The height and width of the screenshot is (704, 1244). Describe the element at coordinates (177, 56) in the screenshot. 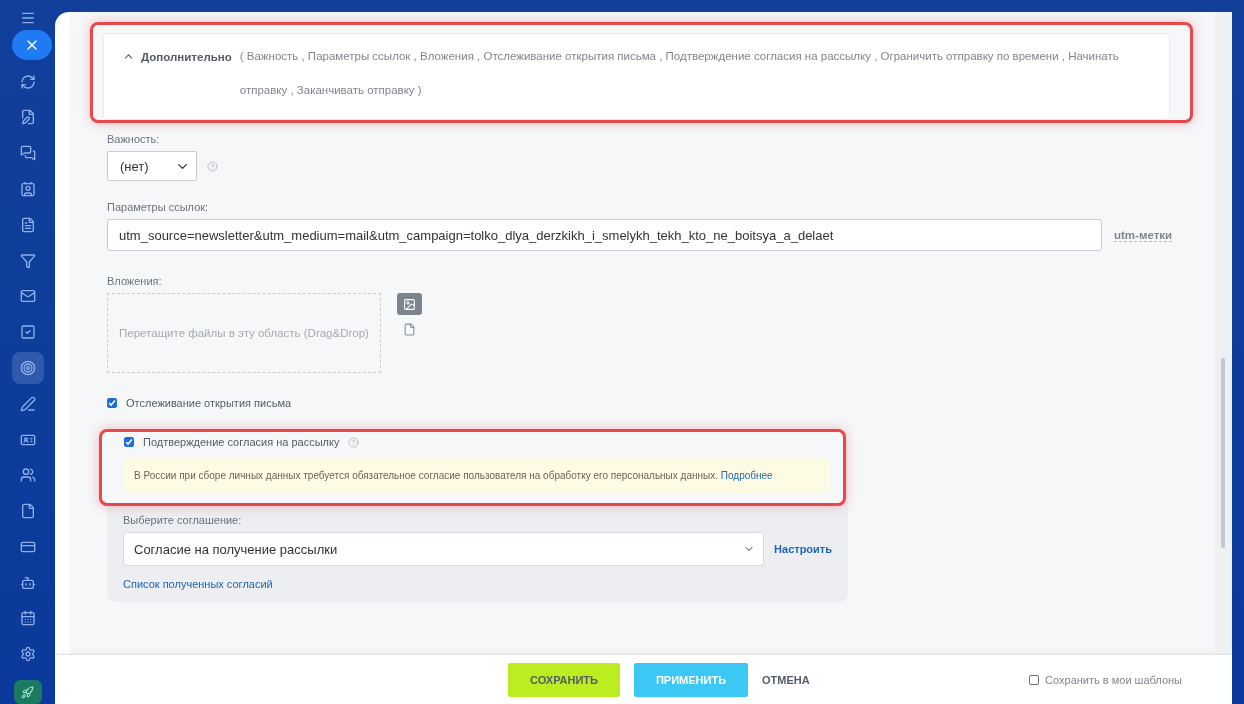

I see `section-toggle: Дополнительно` at that location.